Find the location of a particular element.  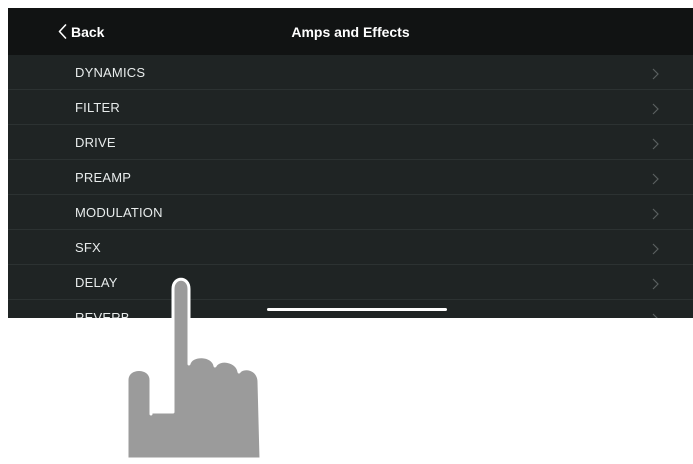

back-label: Back is located at coordinates (88, 31).